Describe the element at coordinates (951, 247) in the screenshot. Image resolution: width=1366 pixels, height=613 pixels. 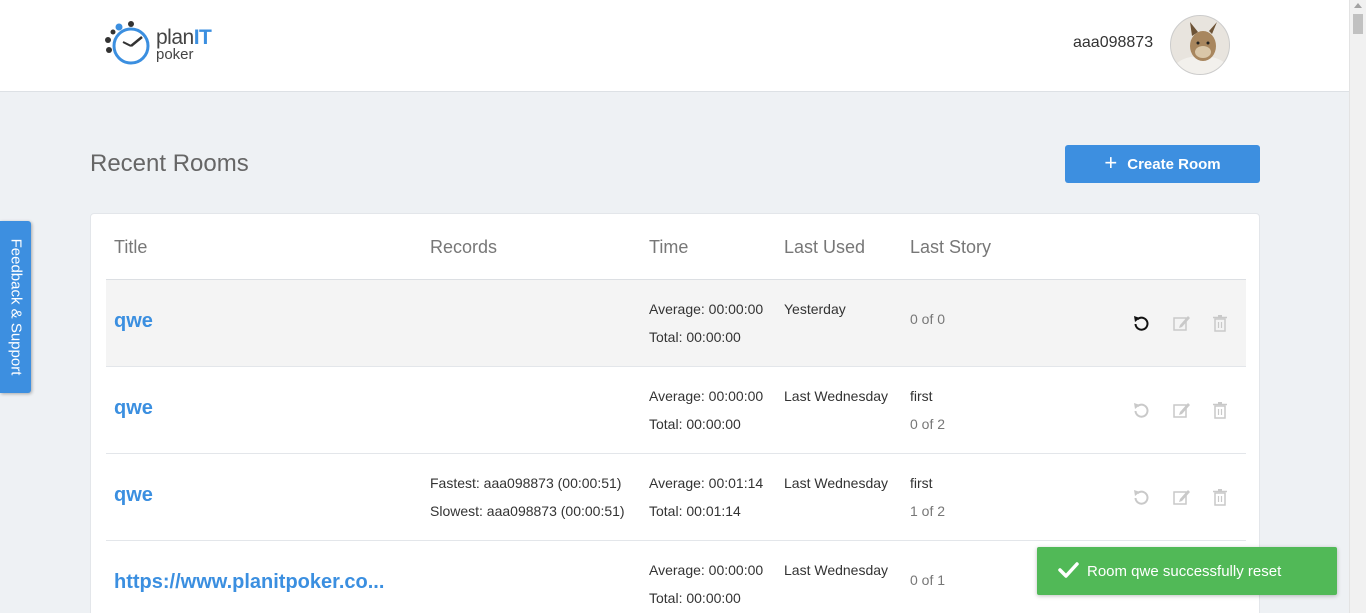
I see `column-last-story: Last Story` at that location.